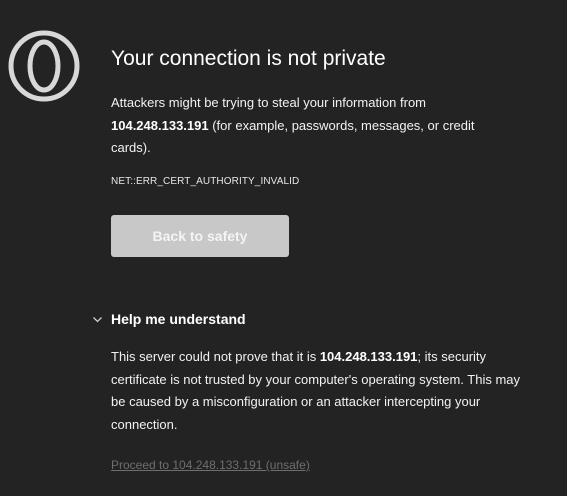 This screenshot has width=567, height=496. I want to click on error-code: NET::ERR_CERT_AUTHORITY_INVALID, so click(205, 181).